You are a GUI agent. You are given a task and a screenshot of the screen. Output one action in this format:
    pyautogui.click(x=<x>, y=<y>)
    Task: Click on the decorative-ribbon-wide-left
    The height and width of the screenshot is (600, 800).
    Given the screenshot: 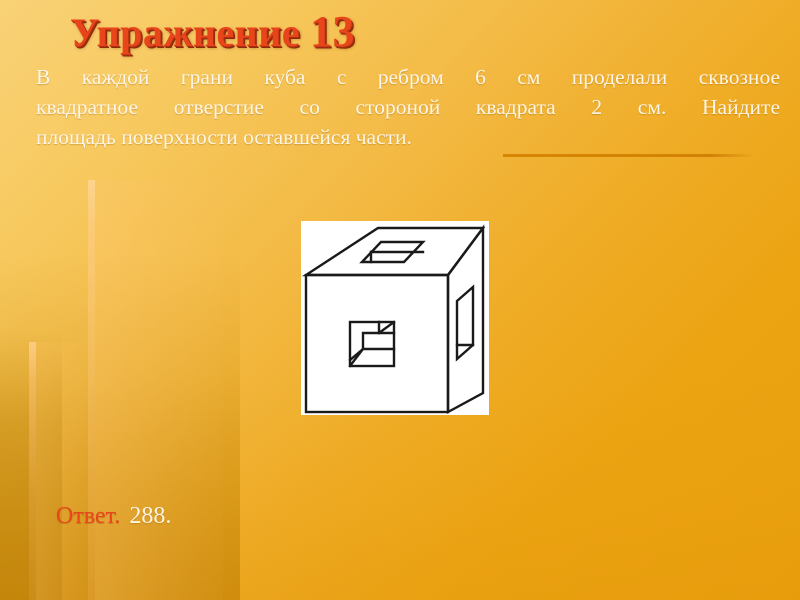 What is the action you would take?
    pyautogui.click(x=65, y=471)
    